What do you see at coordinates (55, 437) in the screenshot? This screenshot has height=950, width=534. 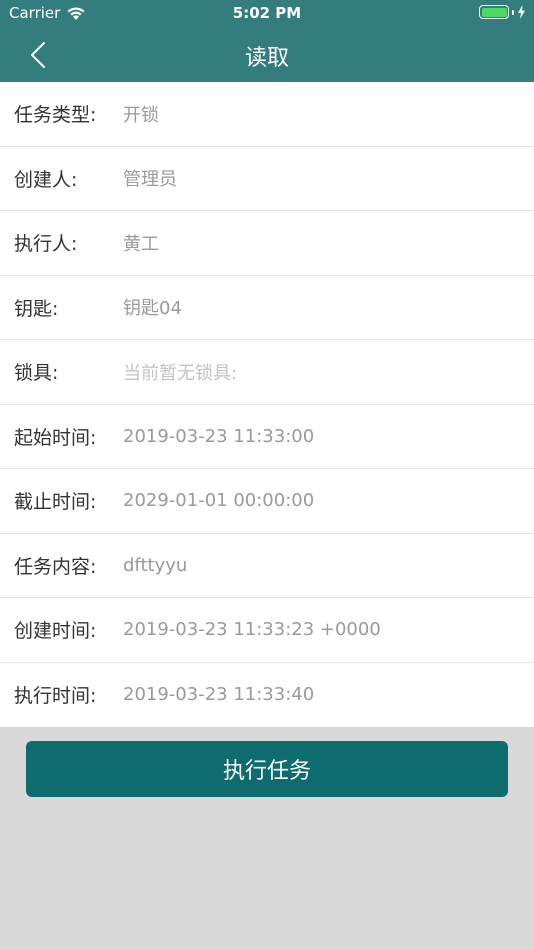 I see `field-label: 起始时间:` at bounding box center [55, 437].